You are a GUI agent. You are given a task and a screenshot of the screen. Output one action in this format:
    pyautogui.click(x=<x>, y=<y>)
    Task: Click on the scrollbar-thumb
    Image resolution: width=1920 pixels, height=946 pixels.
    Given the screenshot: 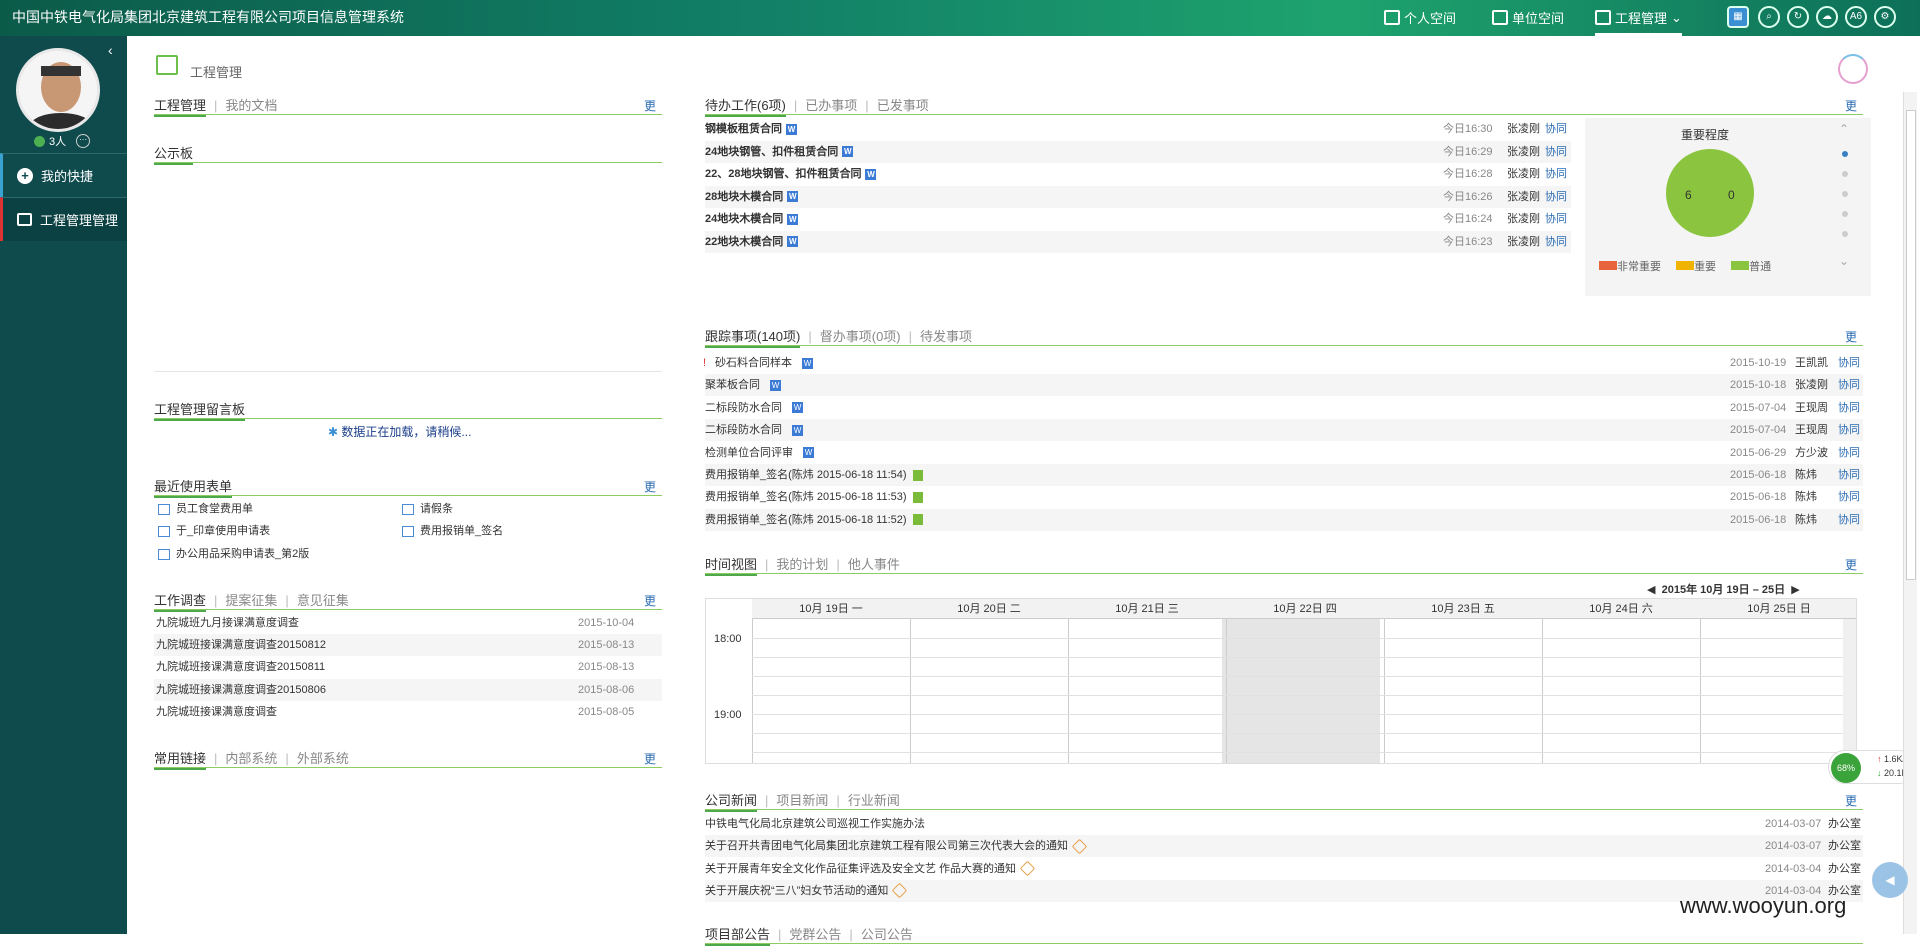 What is the action you would take?
    pyautogui.click(x=1911, y=345)
    